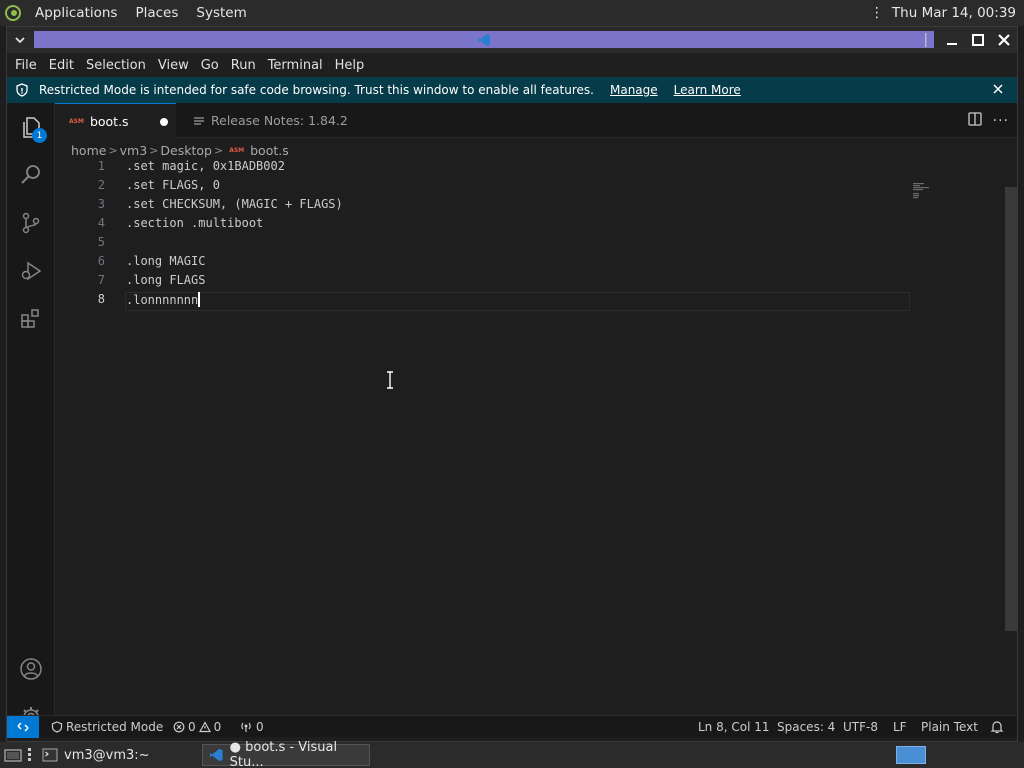 This screenshot has height=768, width=1024. Describe the element at coordinates (197, 727) in the screenshot. I see `problems-status: 0 0` at that location.